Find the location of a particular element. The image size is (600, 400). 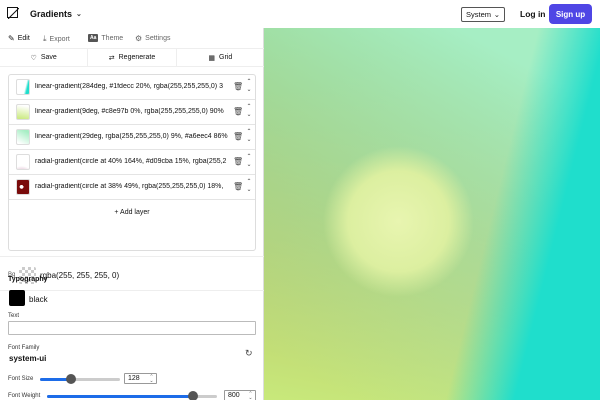

brand-menu: Gradients ⌄ is located at coordinates (56, 14).